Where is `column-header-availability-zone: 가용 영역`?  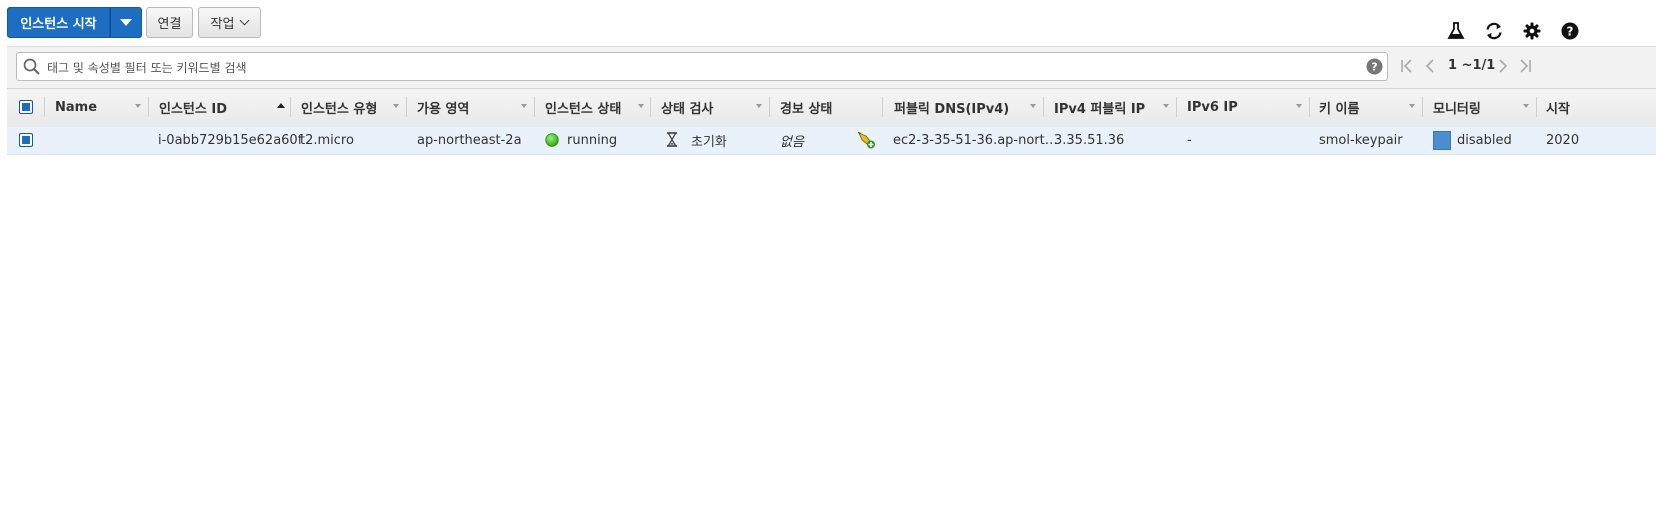 column-header-availability-zone: 가용 영역 is located at coordinates (443, 107).